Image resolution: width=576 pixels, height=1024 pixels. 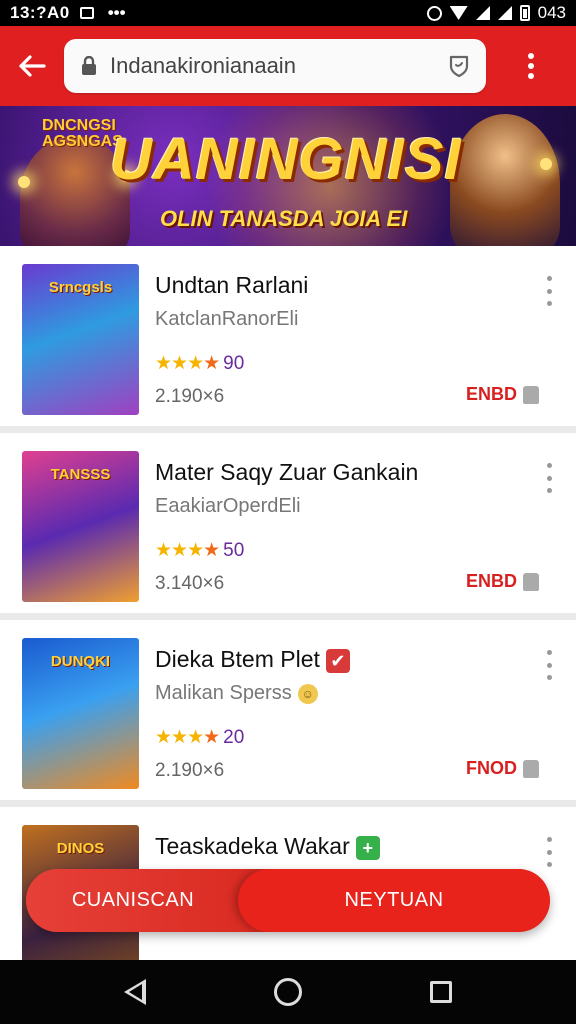 What do you see at coordinates (40, 12) in the screenshot?
I see `status-time: 13:?A0` at bounding box center [40, 12].